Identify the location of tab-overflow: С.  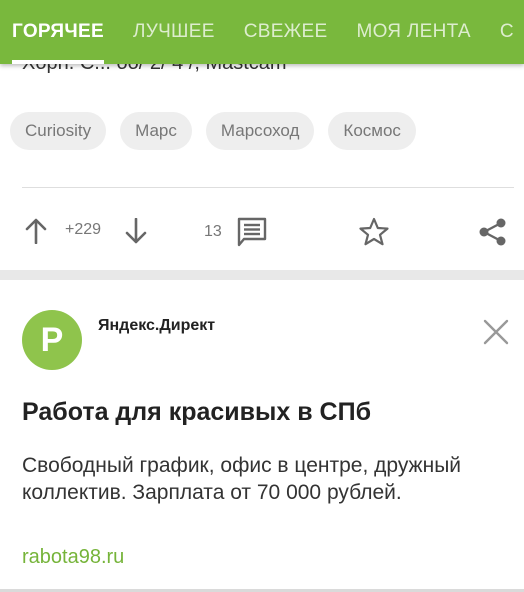
(507, 32).